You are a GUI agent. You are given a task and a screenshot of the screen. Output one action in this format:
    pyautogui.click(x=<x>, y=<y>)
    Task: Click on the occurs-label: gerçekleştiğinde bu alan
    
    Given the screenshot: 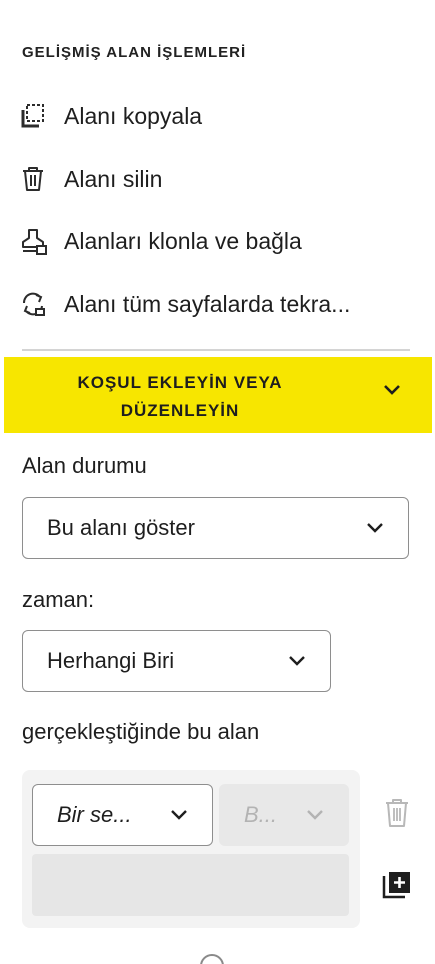 What is the action you would take?
    pyautogui.click(x=141, y=731)
    